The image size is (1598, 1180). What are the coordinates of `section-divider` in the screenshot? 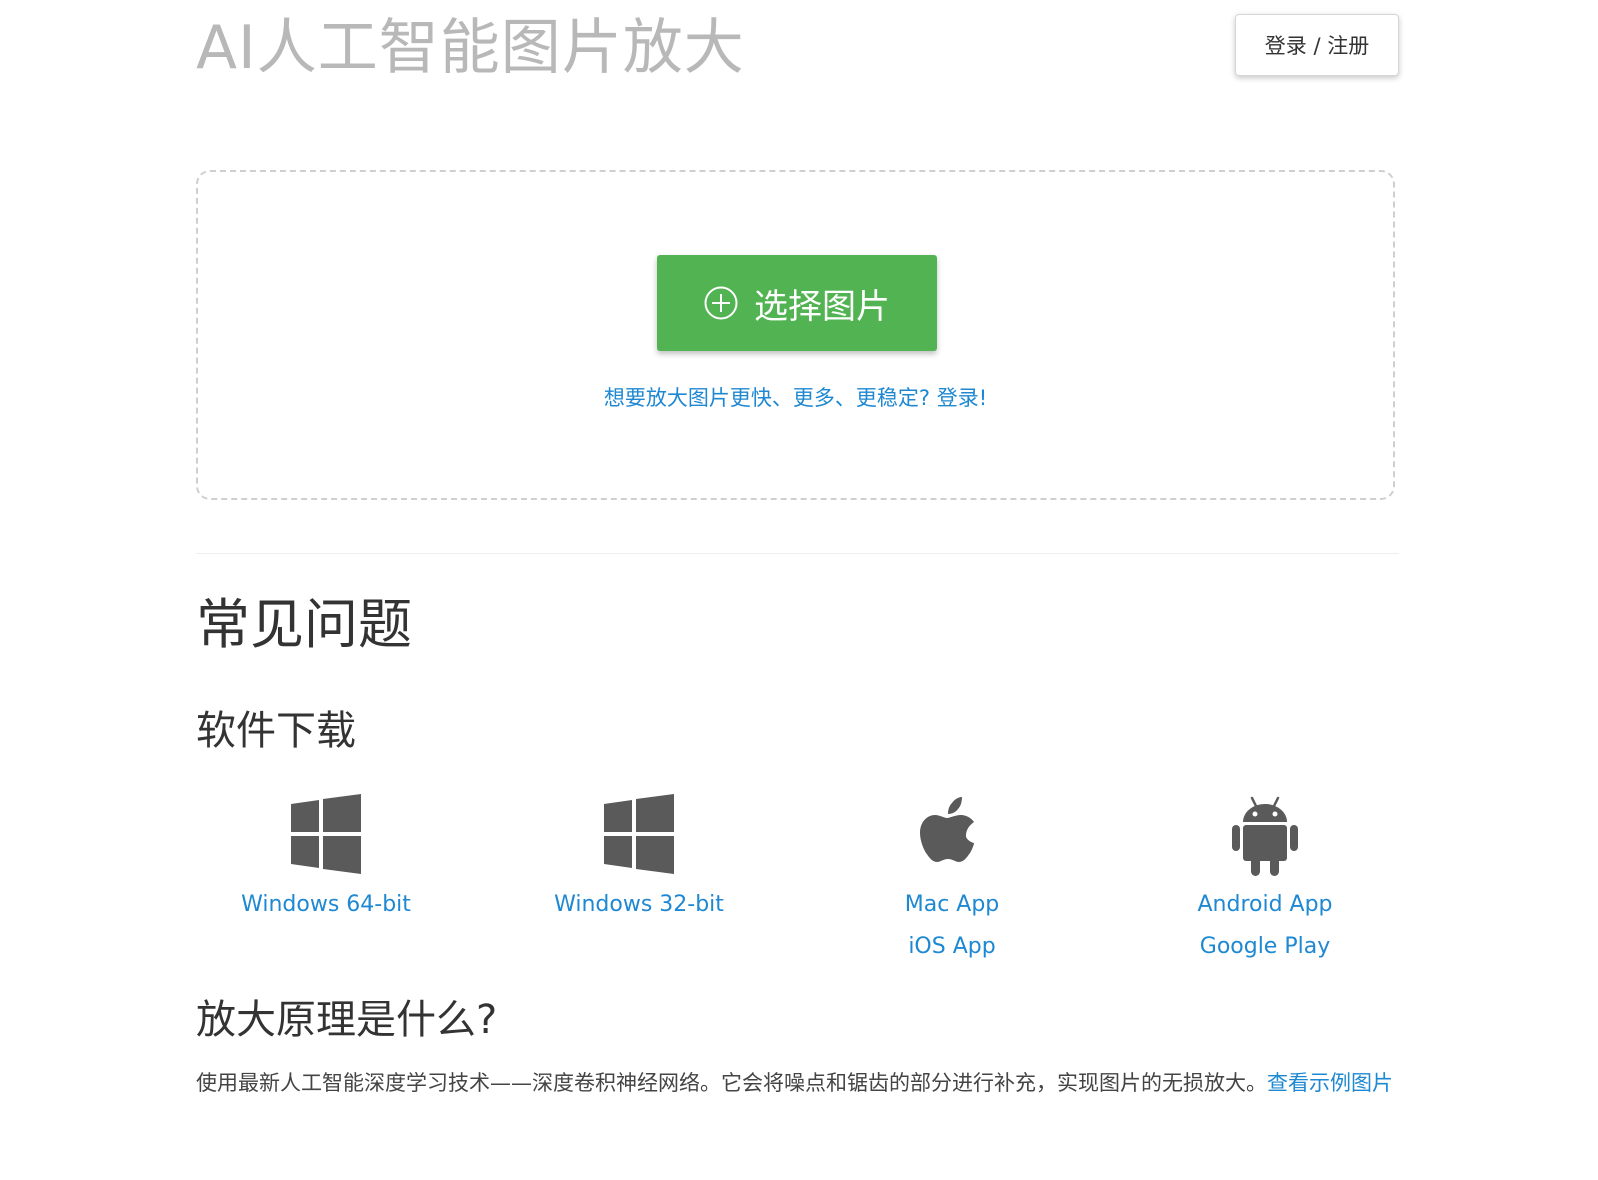 It's located at (797, 553).